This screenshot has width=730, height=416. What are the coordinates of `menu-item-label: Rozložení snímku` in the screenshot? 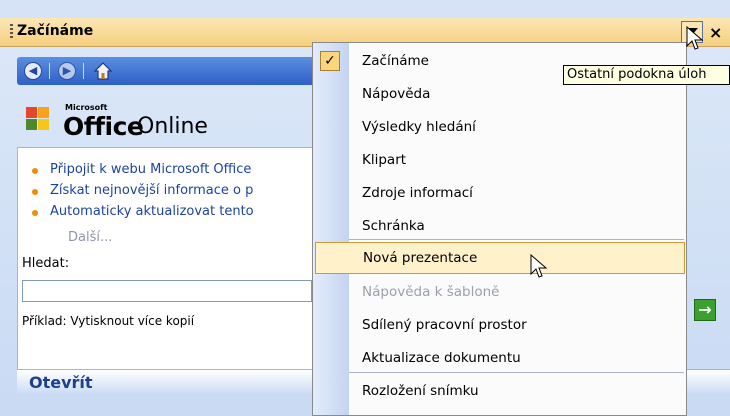 It's located at (420, 391).